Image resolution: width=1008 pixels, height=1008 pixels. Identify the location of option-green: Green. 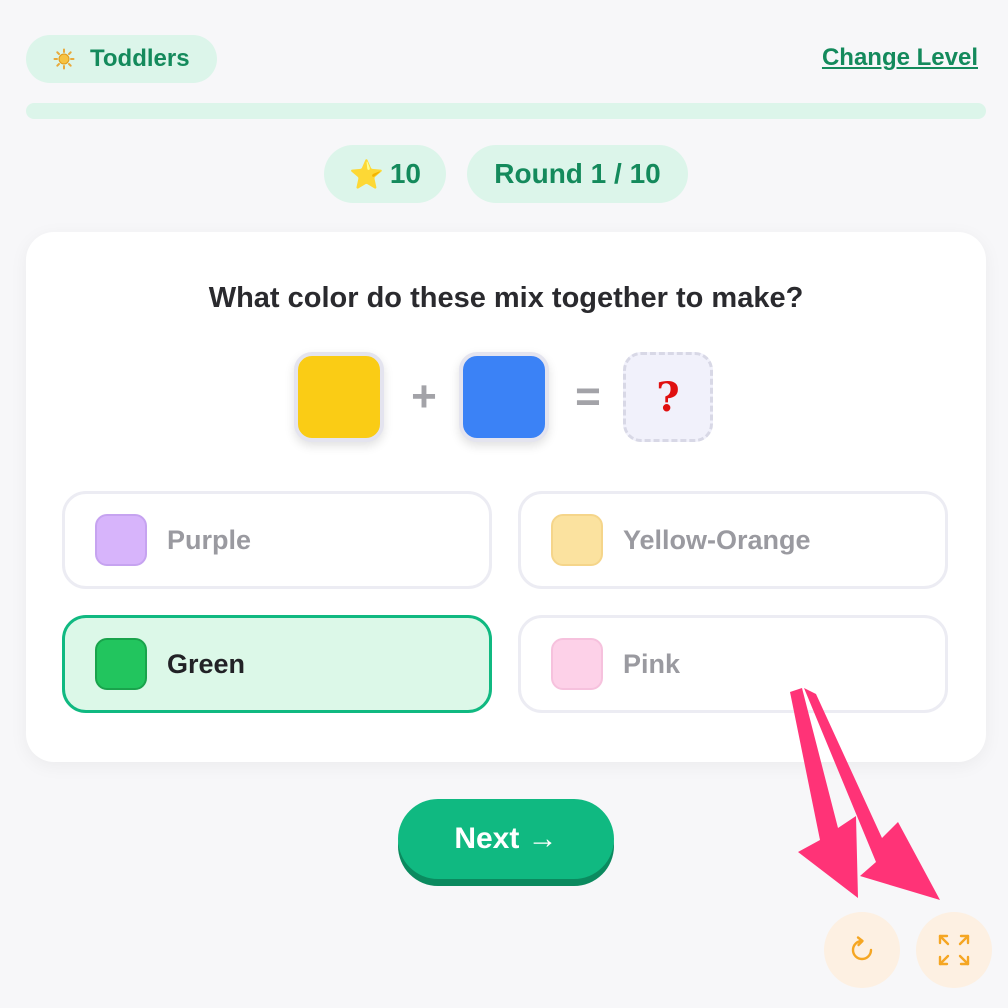
(277, 664).